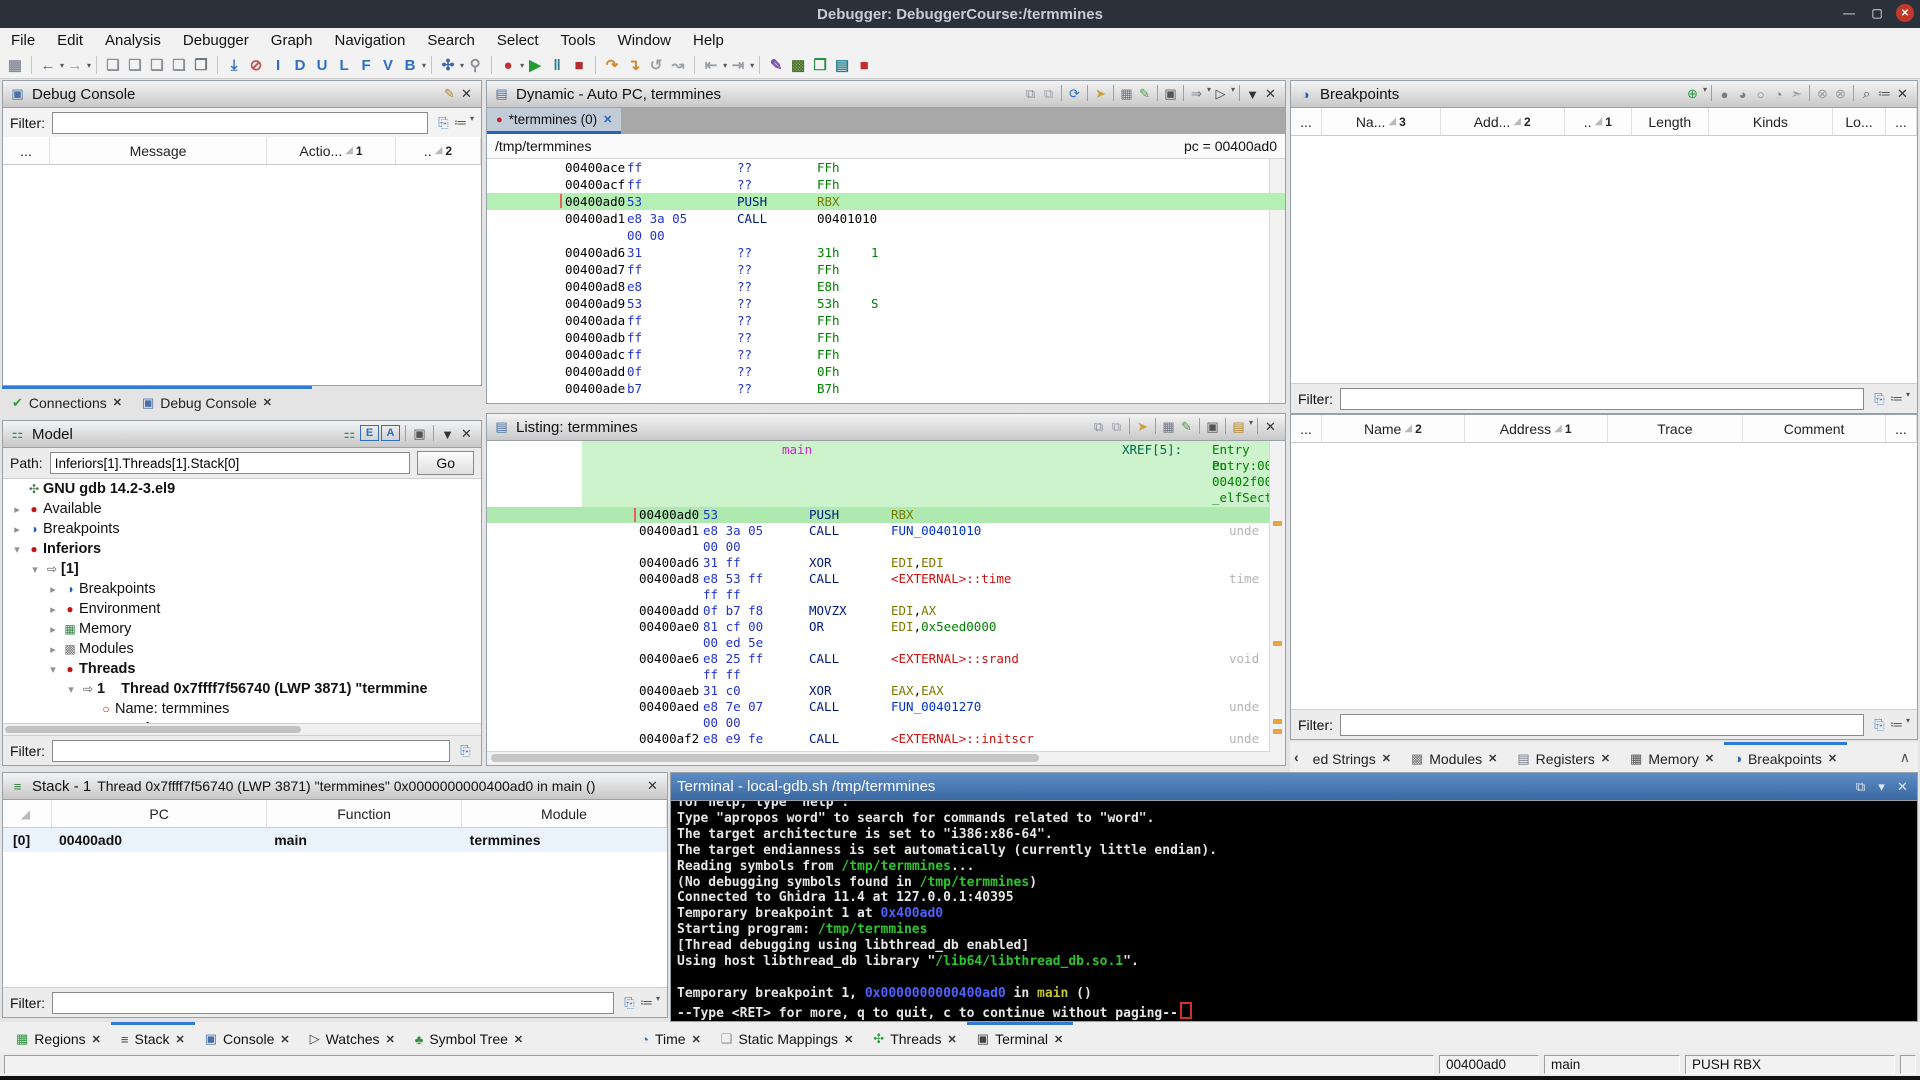  Describe the element at coordinates (179, 65) in the screenshot. I see `nav-last-icon: ❏` at that location.